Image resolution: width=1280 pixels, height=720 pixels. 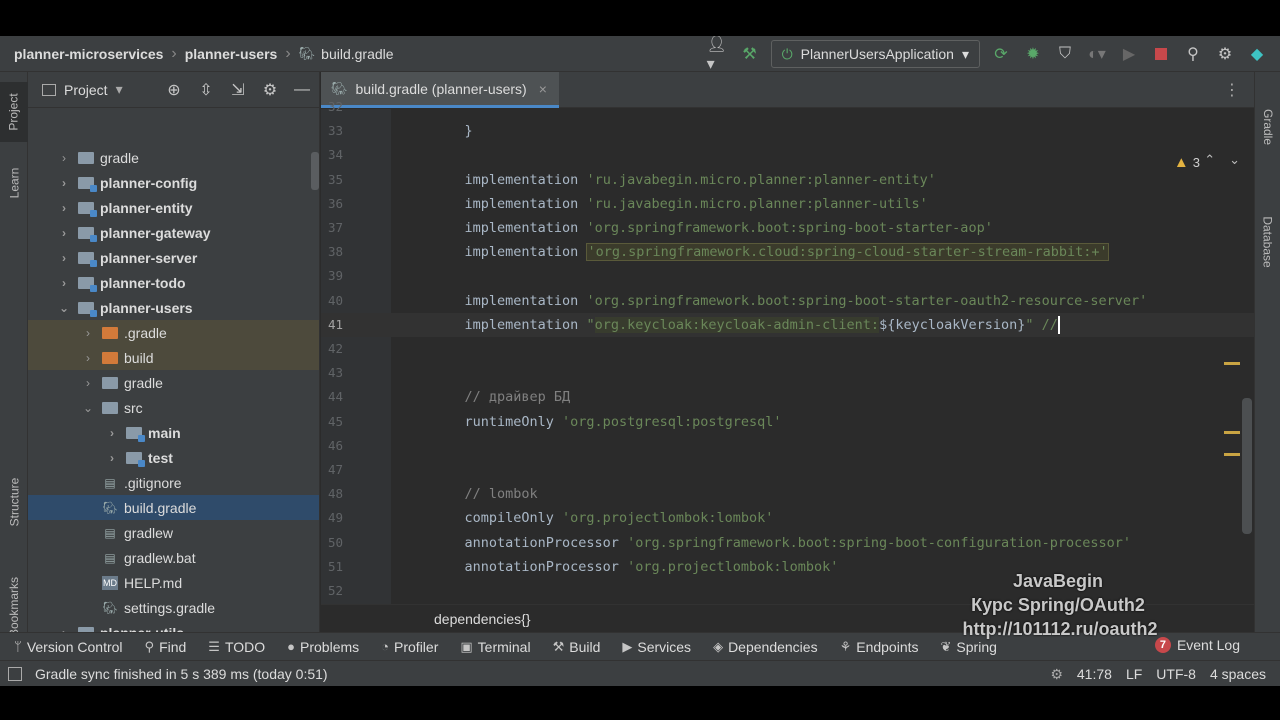 I want to click on code-line: 42, so click(x=787, y=349).